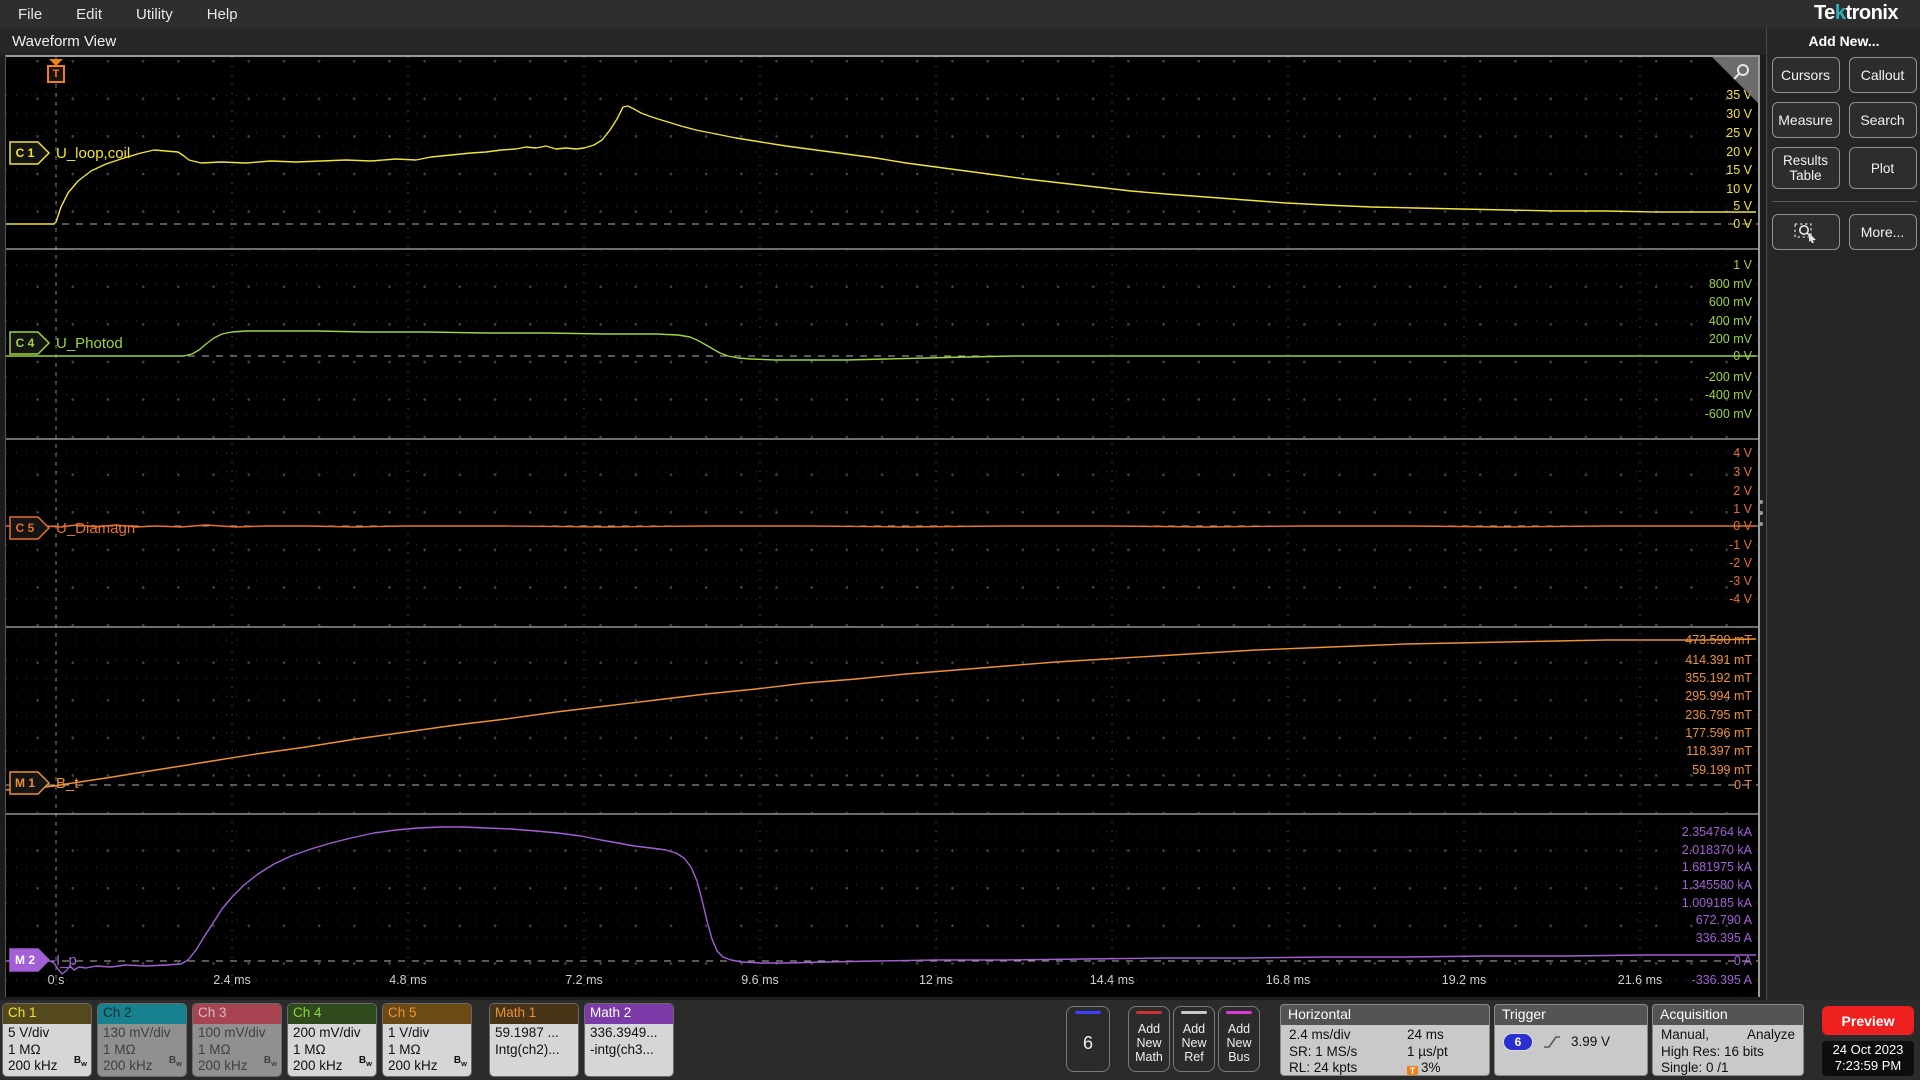 This screenshot has height=1080, width=1920. What do you see at coordinates (95, 528) in the screenshot?
I see `channel-name-c5: U_Diamagn` at bounding box center [95, 528].